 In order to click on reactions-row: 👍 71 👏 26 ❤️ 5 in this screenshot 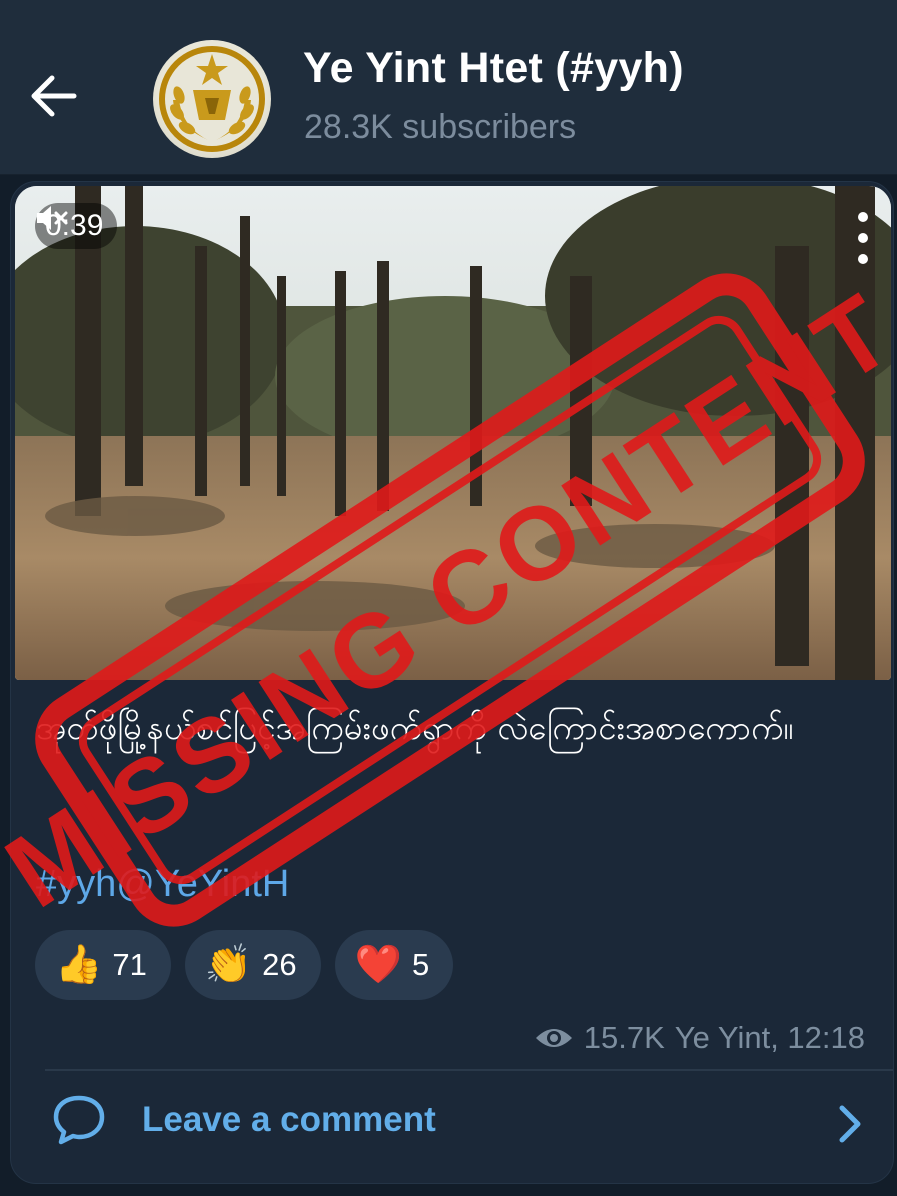, I will do `click(244, 965)`.